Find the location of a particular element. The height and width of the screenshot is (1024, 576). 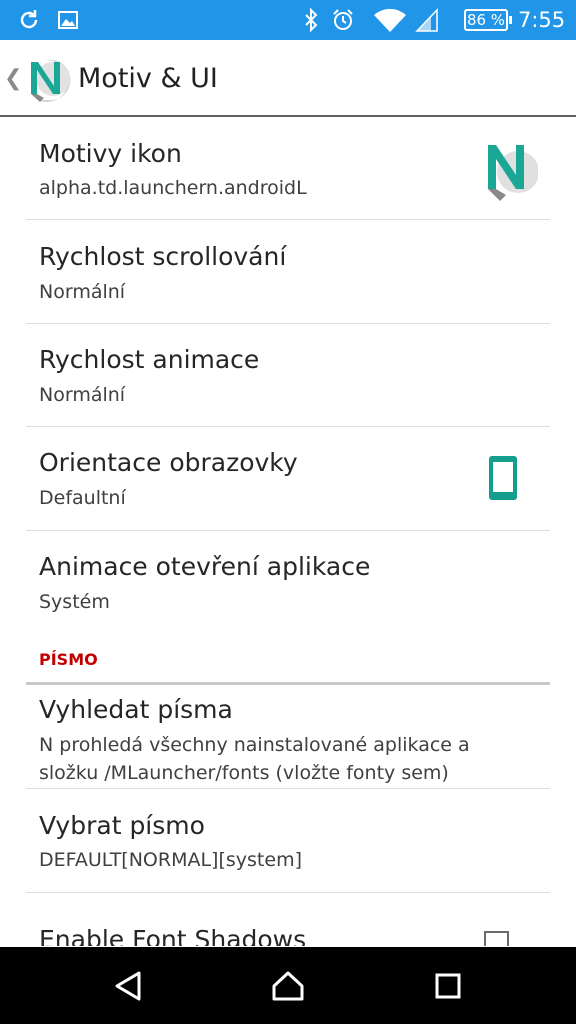

app-bar: ❮ Motiv & UI is located at coordinates (288, 78).